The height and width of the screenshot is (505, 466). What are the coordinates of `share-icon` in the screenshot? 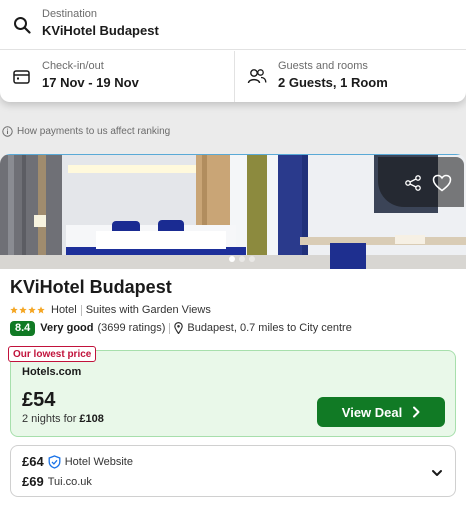 It's located at (413, 183).